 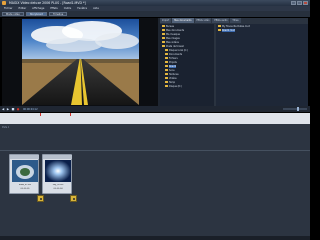 I want to click on file-list: My Favourite Dates.mvd Road1.mvd, so click(x=262, y=65).